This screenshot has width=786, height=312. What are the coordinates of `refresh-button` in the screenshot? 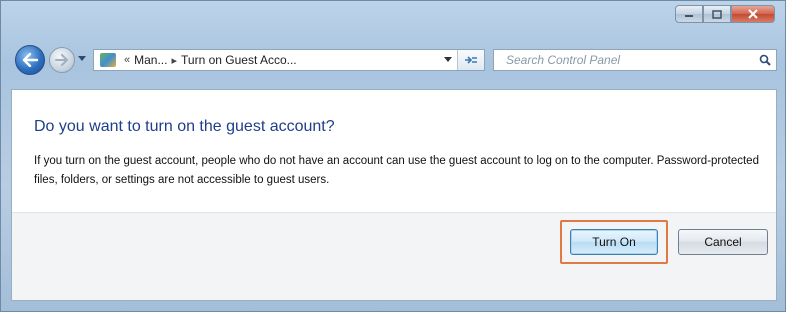 It's located at (470, 60).